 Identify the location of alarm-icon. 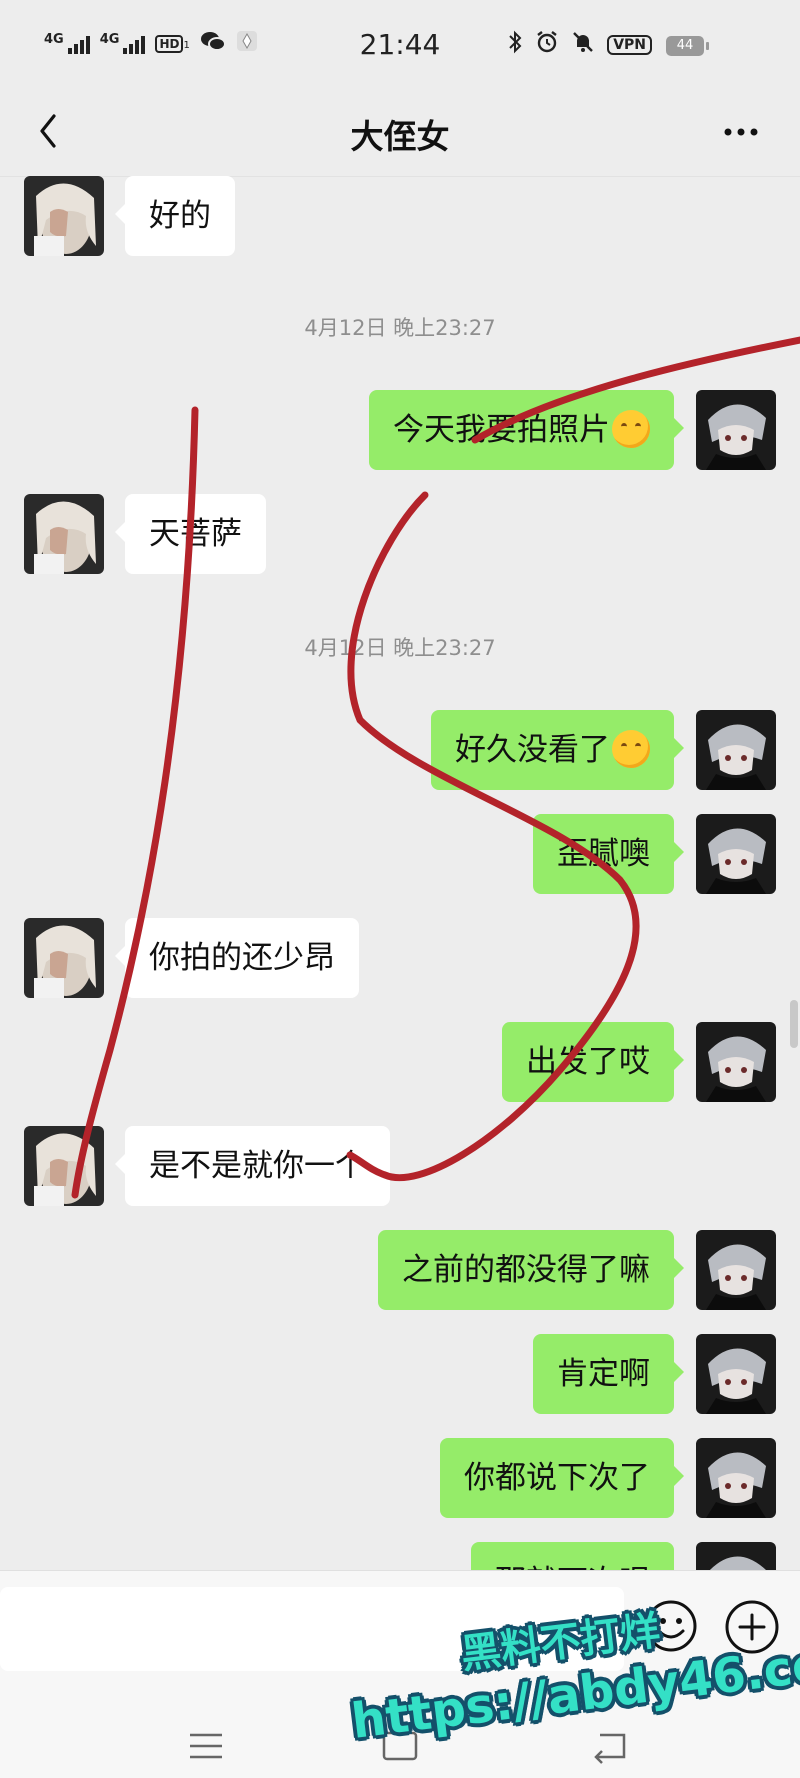
(547, 44).